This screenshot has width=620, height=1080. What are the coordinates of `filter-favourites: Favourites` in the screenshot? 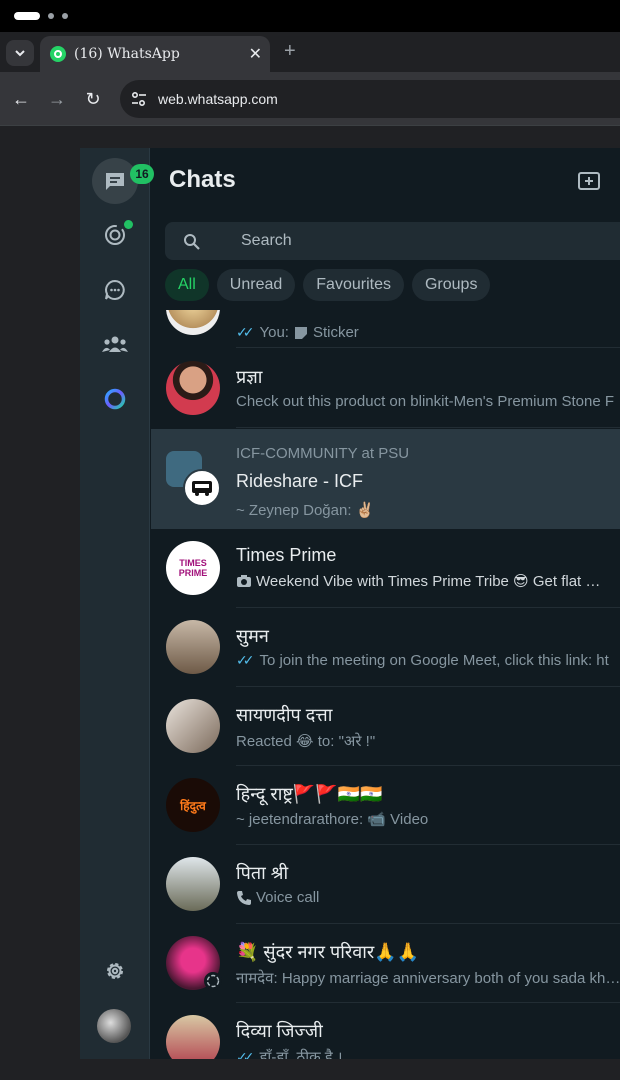 It's located at (353, 285).